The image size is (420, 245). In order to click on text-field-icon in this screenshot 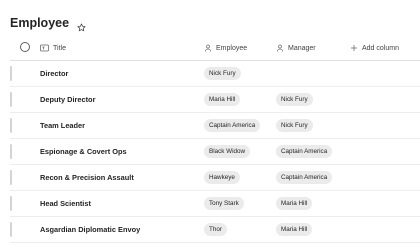, I will do `click(44, 48)`.